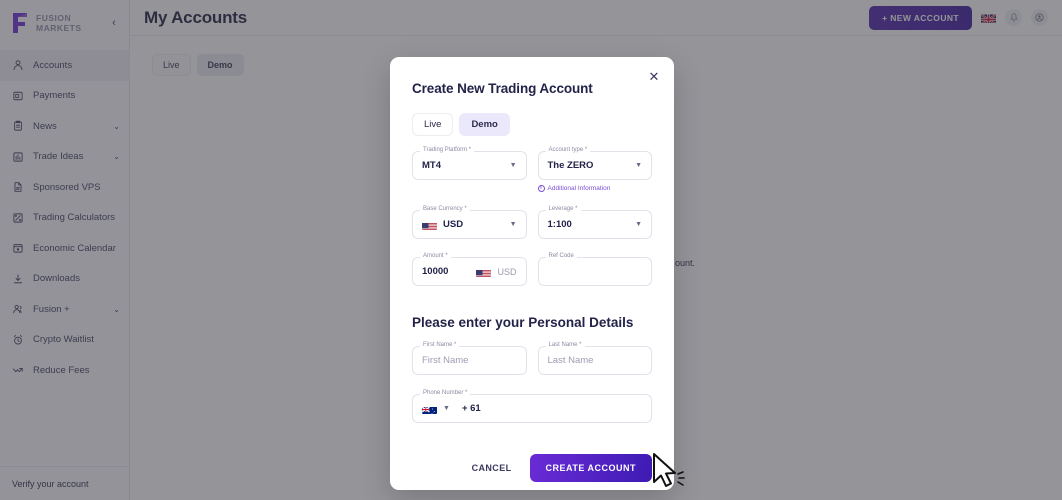  I want to click on ref-code-label: Ref Code, so click(561, 255).